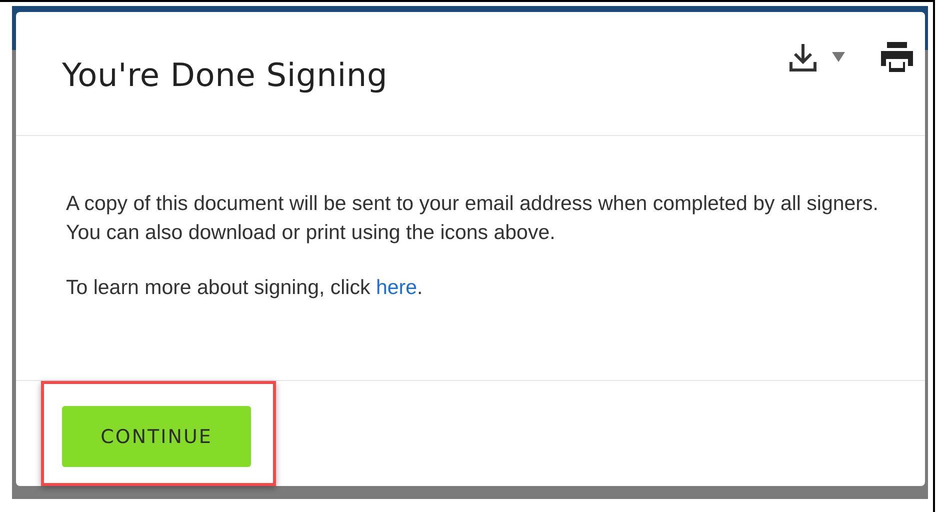 The image size is (944, 512). Describe the element at coordinates (245, 288) in the screenshot. I see `help-text: To learn more about signing, click here.` at that location.